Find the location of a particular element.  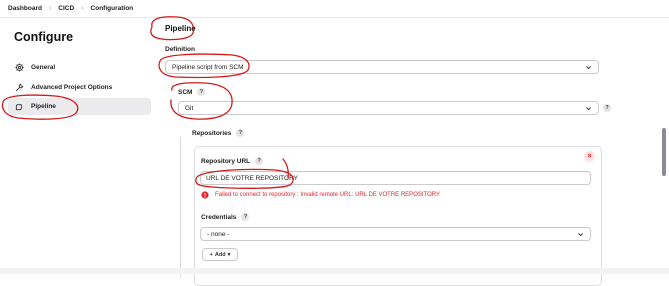

scm-label-text: SCM is located at coordinates (185, 92).